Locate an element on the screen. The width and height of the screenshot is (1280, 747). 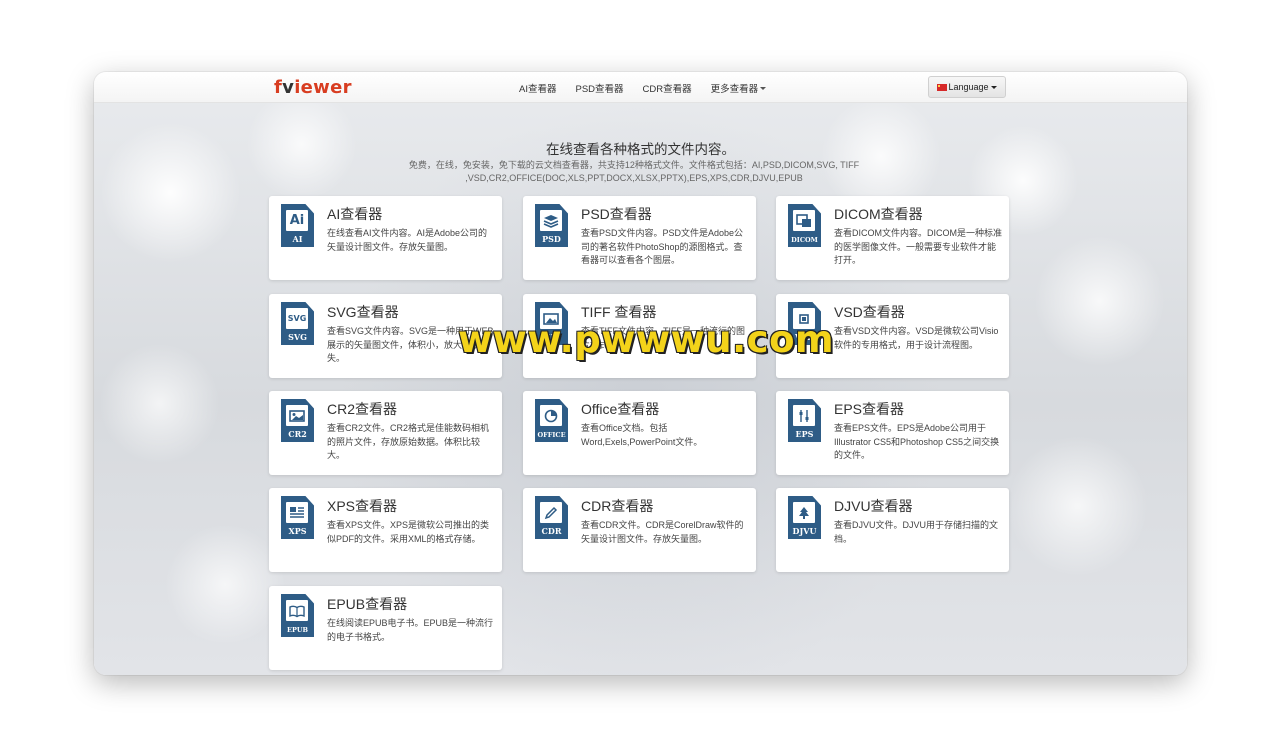
card-description: 查看CDR文件。CDR是CorelDraw软件的矢量设计图文件。存放矢量图。 is located at coordinates (662, 532).